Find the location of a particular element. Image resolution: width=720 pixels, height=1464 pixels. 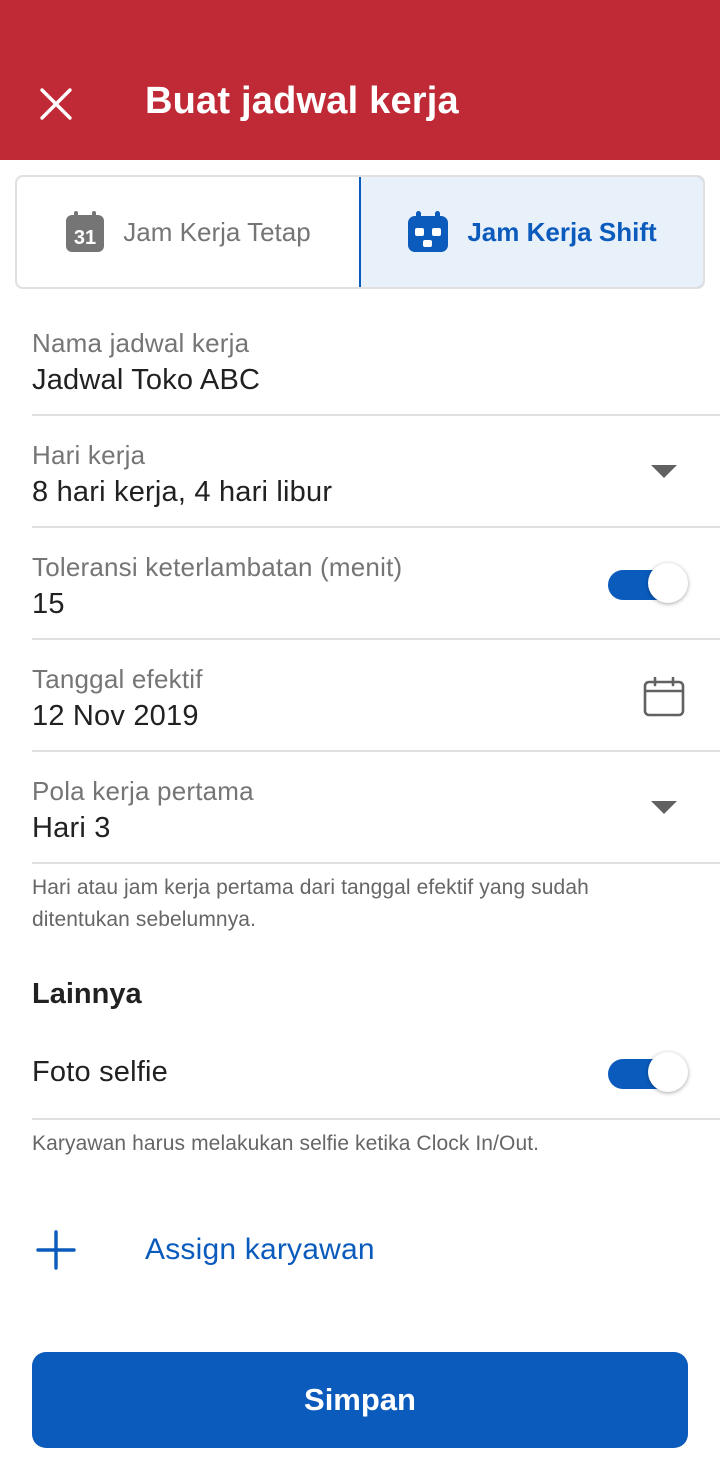

tab-shift-hours: Jam Kerja Shift is located at coordinates (531, 232).